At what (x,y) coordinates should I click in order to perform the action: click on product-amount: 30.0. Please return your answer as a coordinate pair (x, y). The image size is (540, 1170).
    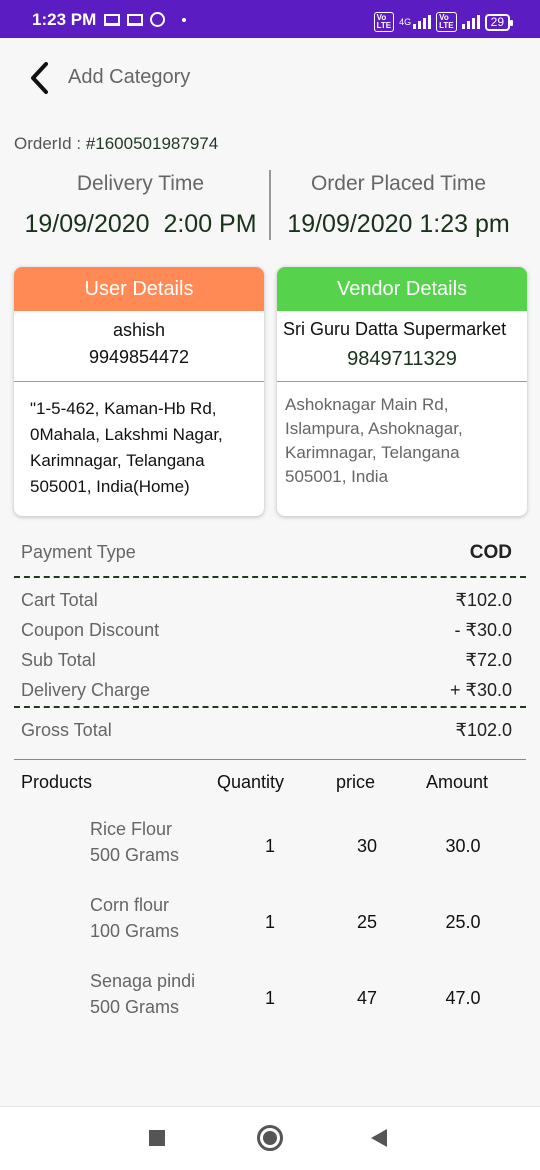
    Looking at the image, I should click on (463, 846).